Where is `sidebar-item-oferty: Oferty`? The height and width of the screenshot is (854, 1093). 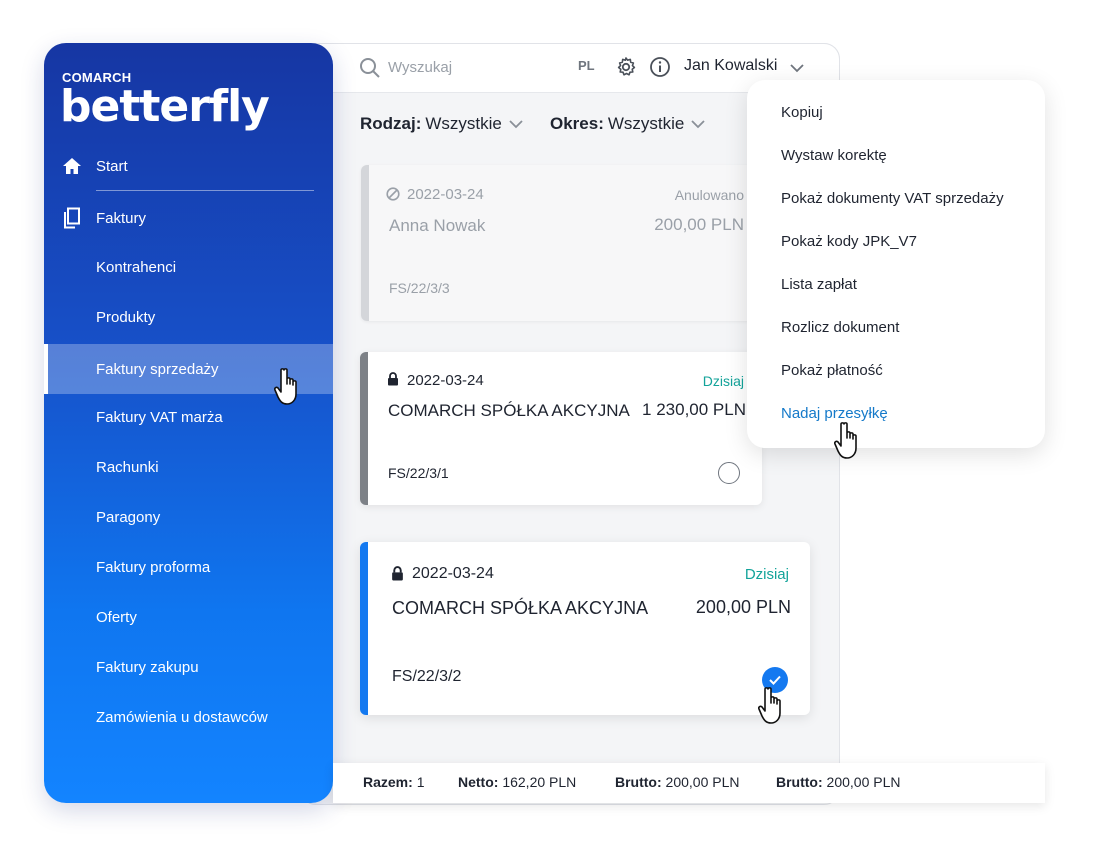
sidebar-item-oferty: Oferty is located at coordinates (188, 617).